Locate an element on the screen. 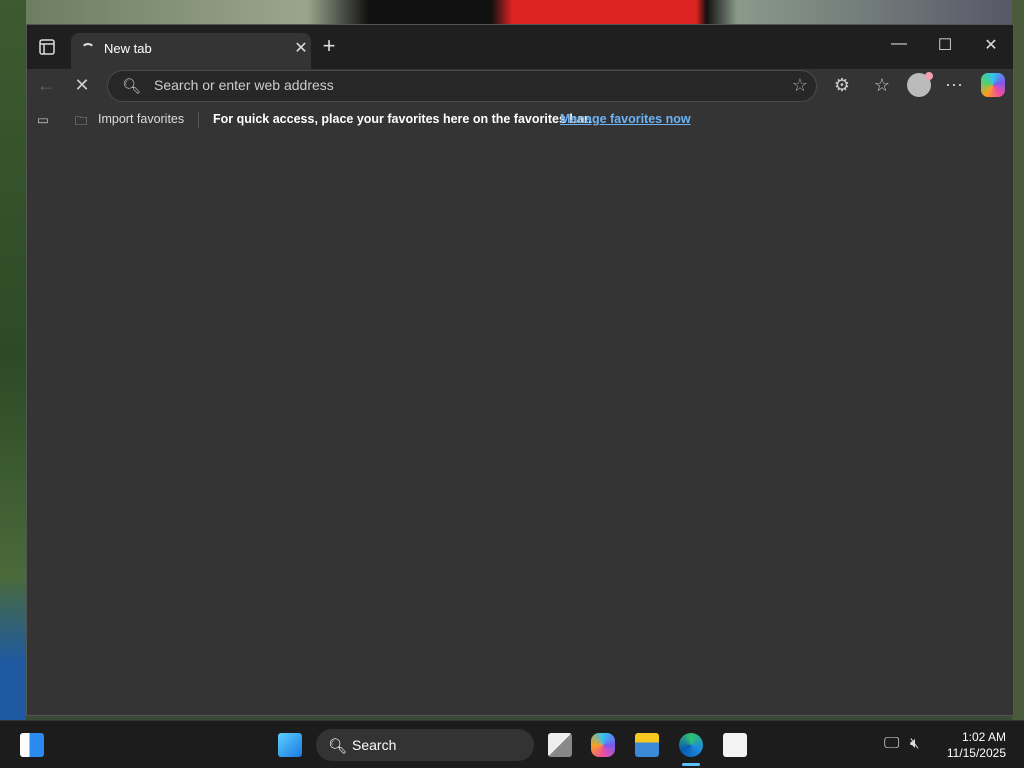 This screenshot has height=768, width=1024. favorites-bar-icon: ▭ is located at coordinates (43, 119).